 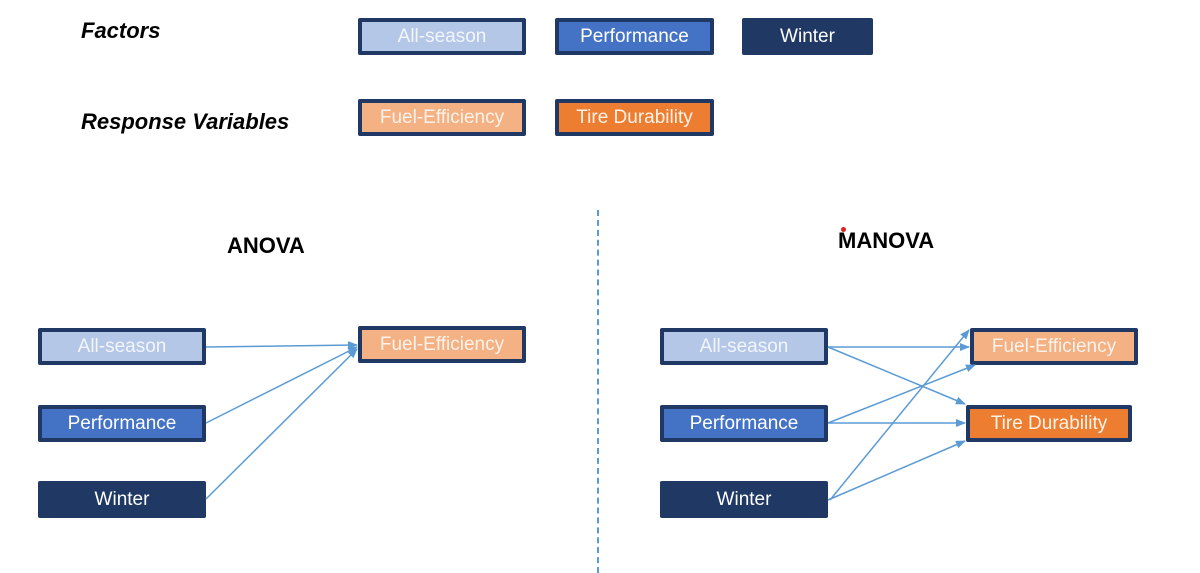 What do you see at coordinates (281, 345) in the screenshot?
I see `anova-arrow-all-season-to-fuel` at bounding box center [281, 345].